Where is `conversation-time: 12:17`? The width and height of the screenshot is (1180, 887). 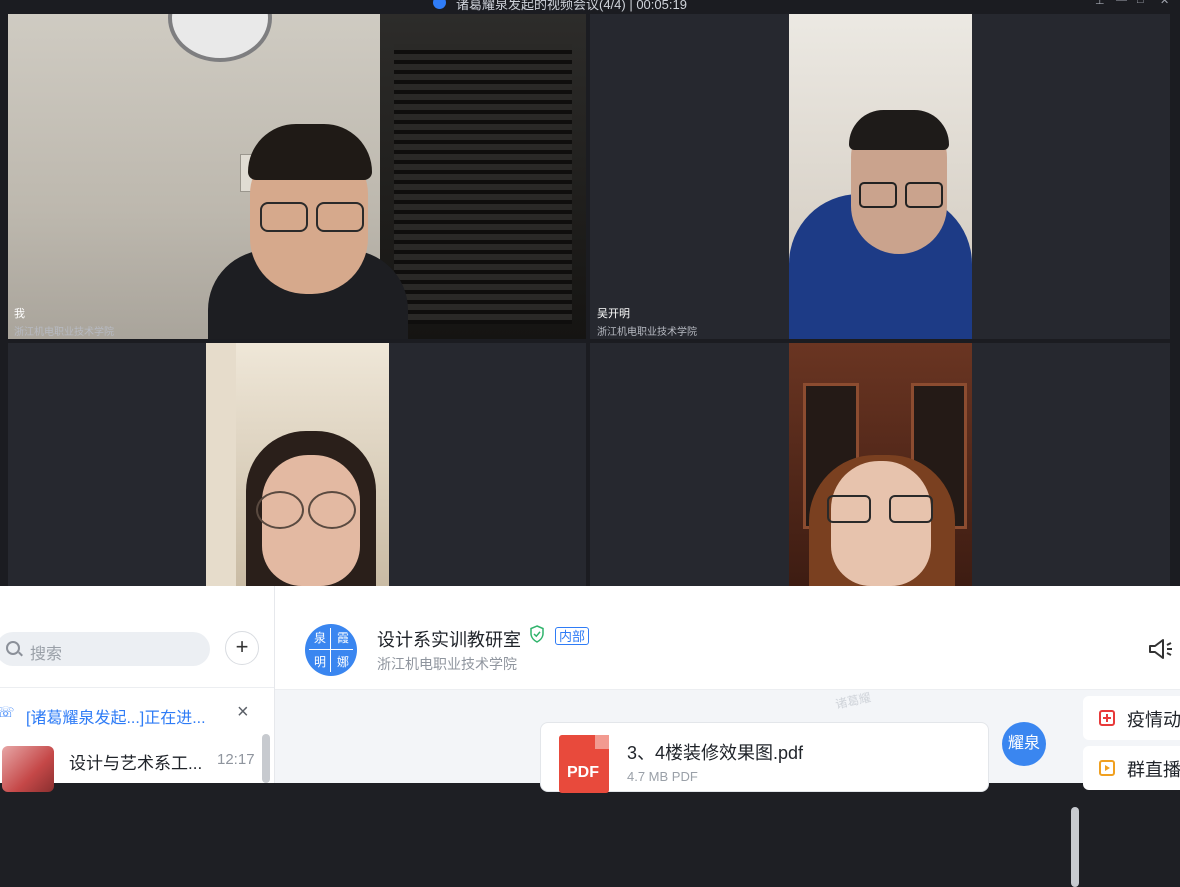 conversation-time: 12:17 is located at coordinates (236, 759).